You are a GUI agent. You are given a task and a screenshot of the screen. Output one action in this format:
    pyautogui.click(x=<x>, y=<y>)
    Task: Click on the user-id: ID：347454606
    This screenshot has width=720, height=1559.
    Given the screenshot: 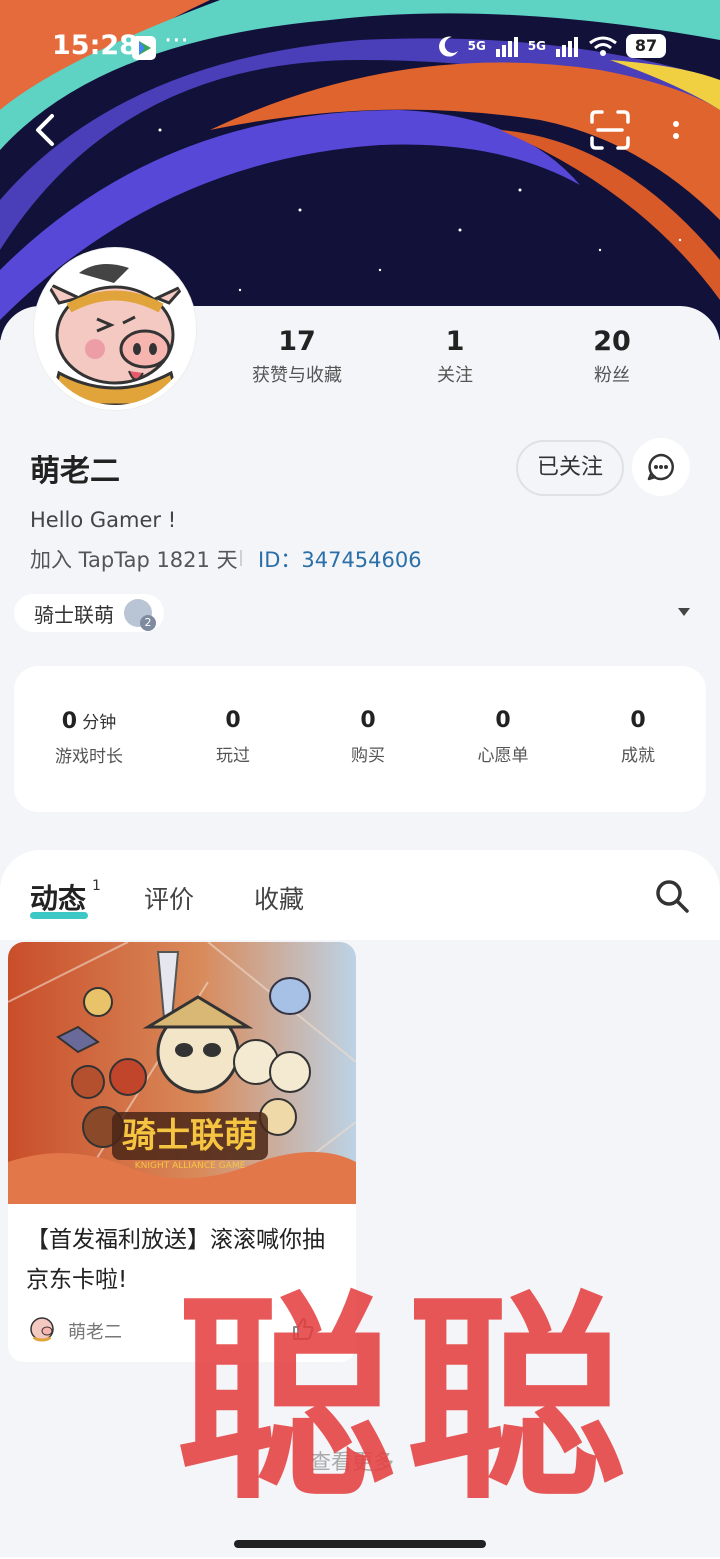 What is the action you would take?
    pyautogui.click(x=340, y=559)
    